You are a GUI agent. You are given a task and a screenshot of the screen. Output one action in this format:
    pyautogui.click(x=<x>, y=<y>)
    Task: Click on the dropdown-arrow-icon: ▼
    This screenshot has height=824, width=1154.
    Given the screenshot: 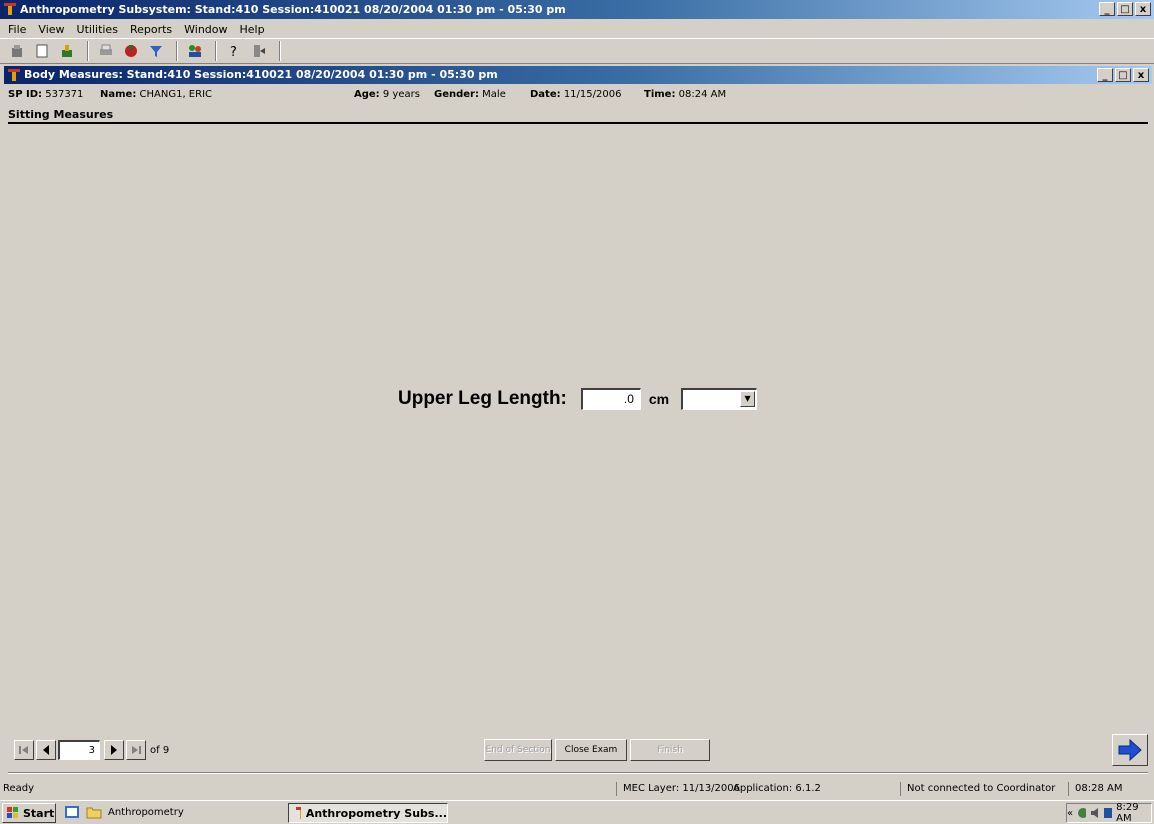 What is the action you would take?
    pyautogui.click(x=748, y=399)
    